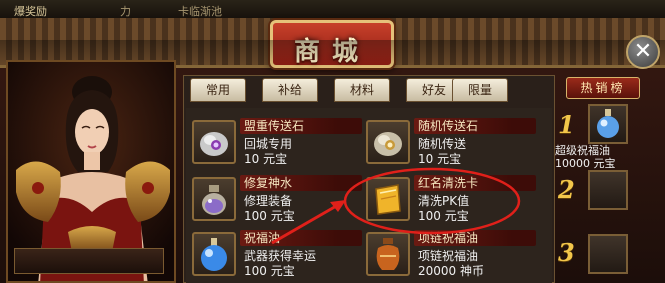  I want to click on item-name: 随机传送石, so click(448, 126).